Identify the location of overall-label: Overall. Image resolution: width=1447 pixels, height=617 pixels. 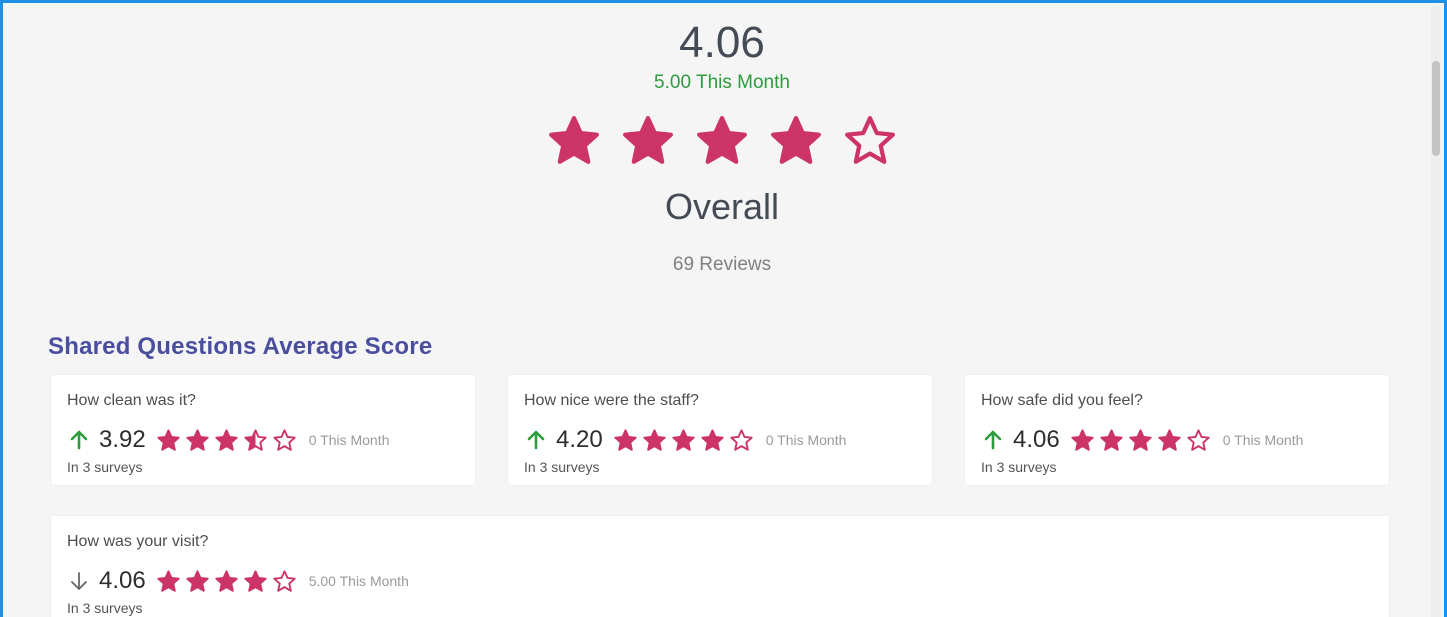
(722, 206).